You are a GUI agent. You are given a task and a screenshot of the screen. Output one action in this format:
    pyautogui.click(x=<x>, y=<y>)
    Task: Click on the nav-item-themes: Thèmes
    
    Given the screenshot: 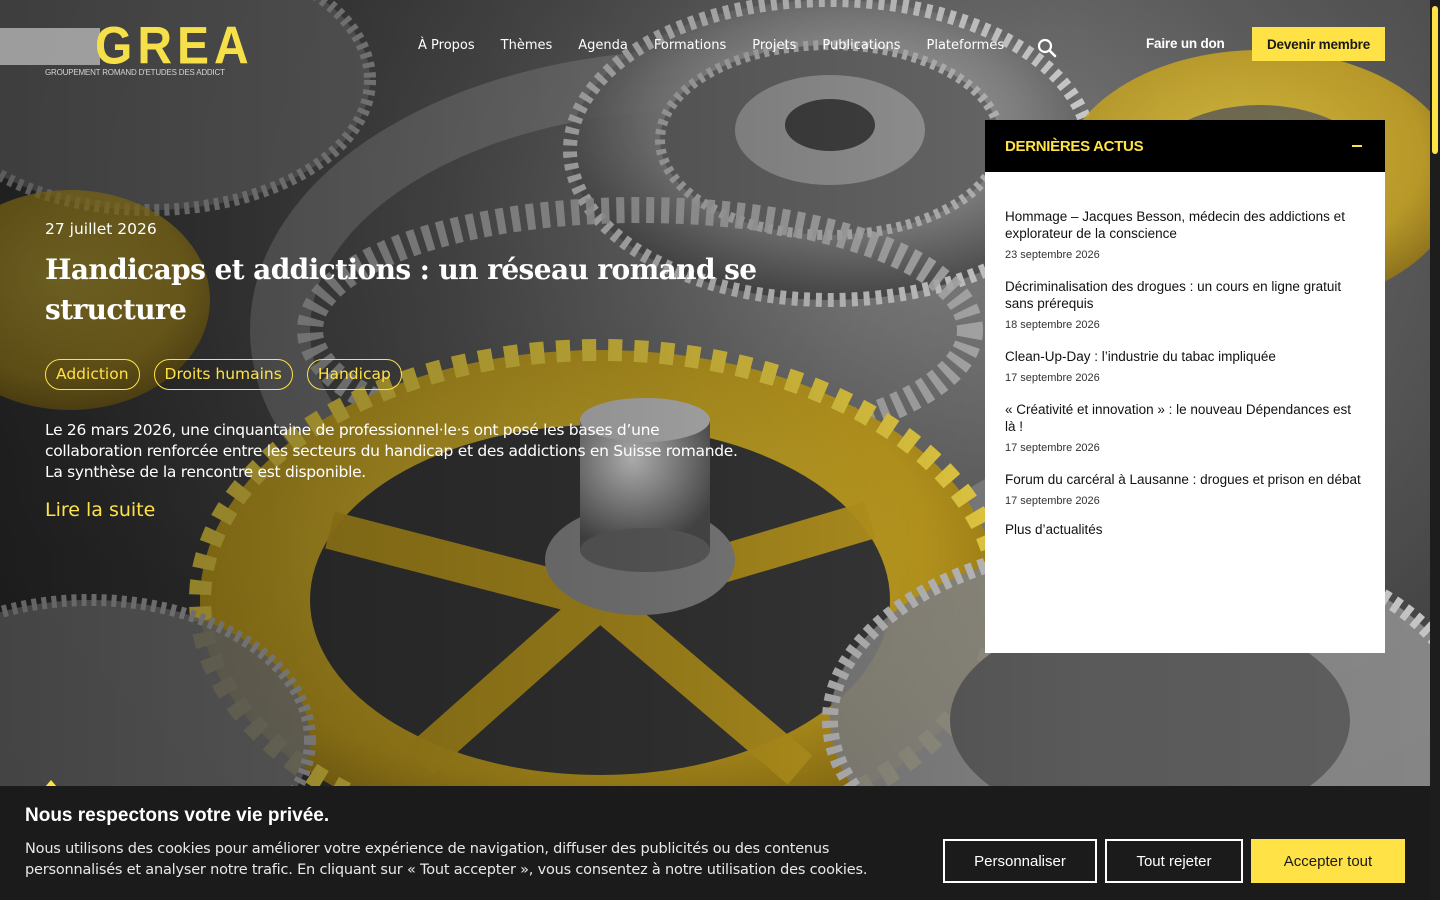 What is the action you would take?
    pyautogui.click(x=527, y=46)
    